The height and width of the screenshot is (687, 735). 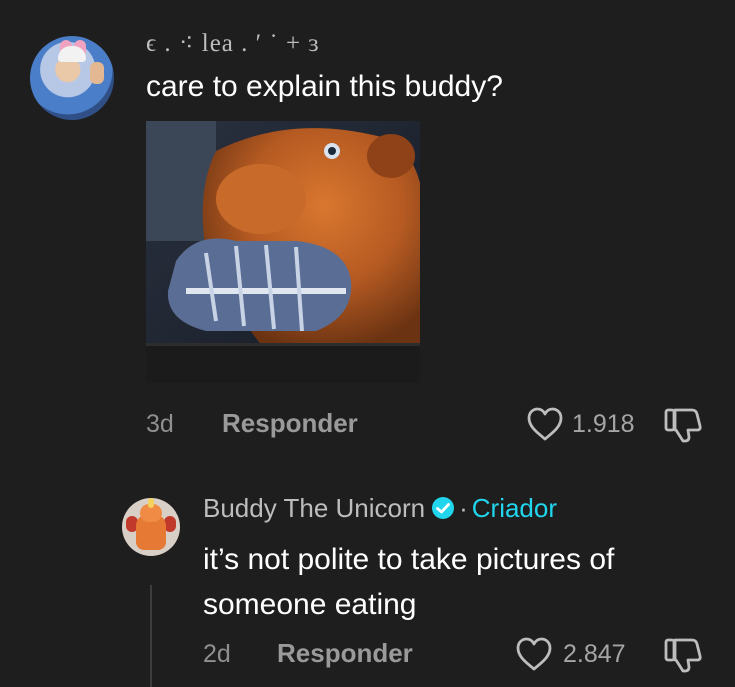 I want to click on plush-bear-eating-shoe-image, so click(x=283, y=252).